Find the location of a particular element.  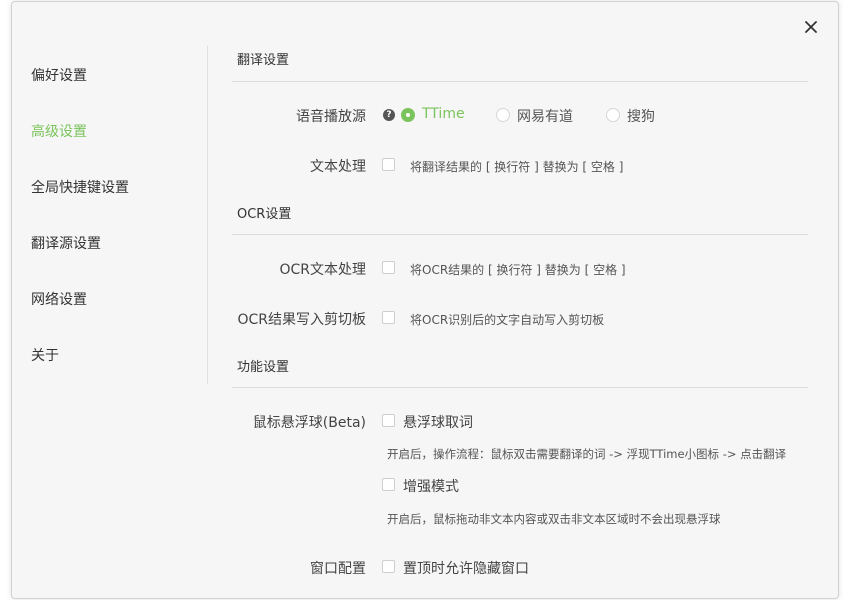

close-button is located at coordinates (811, 27).